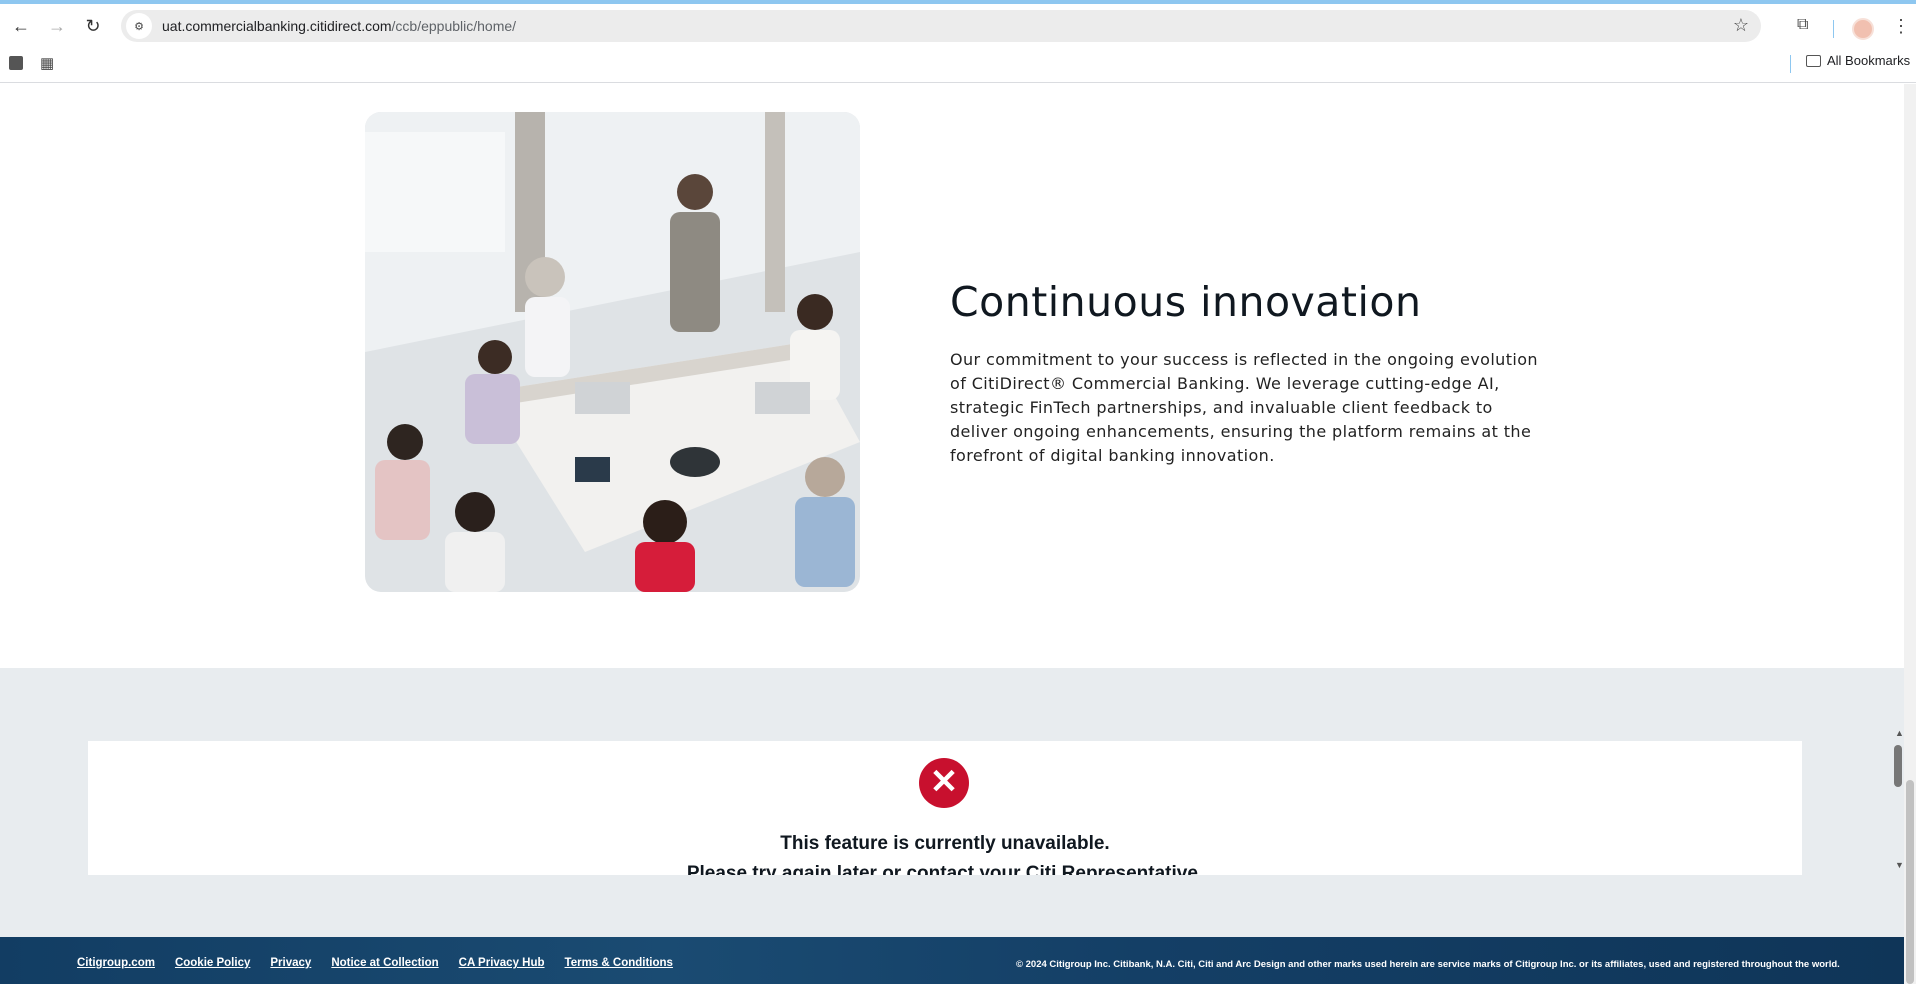  I want to click on frame-scroll-down-icon: ▼, so click(1899, 865).